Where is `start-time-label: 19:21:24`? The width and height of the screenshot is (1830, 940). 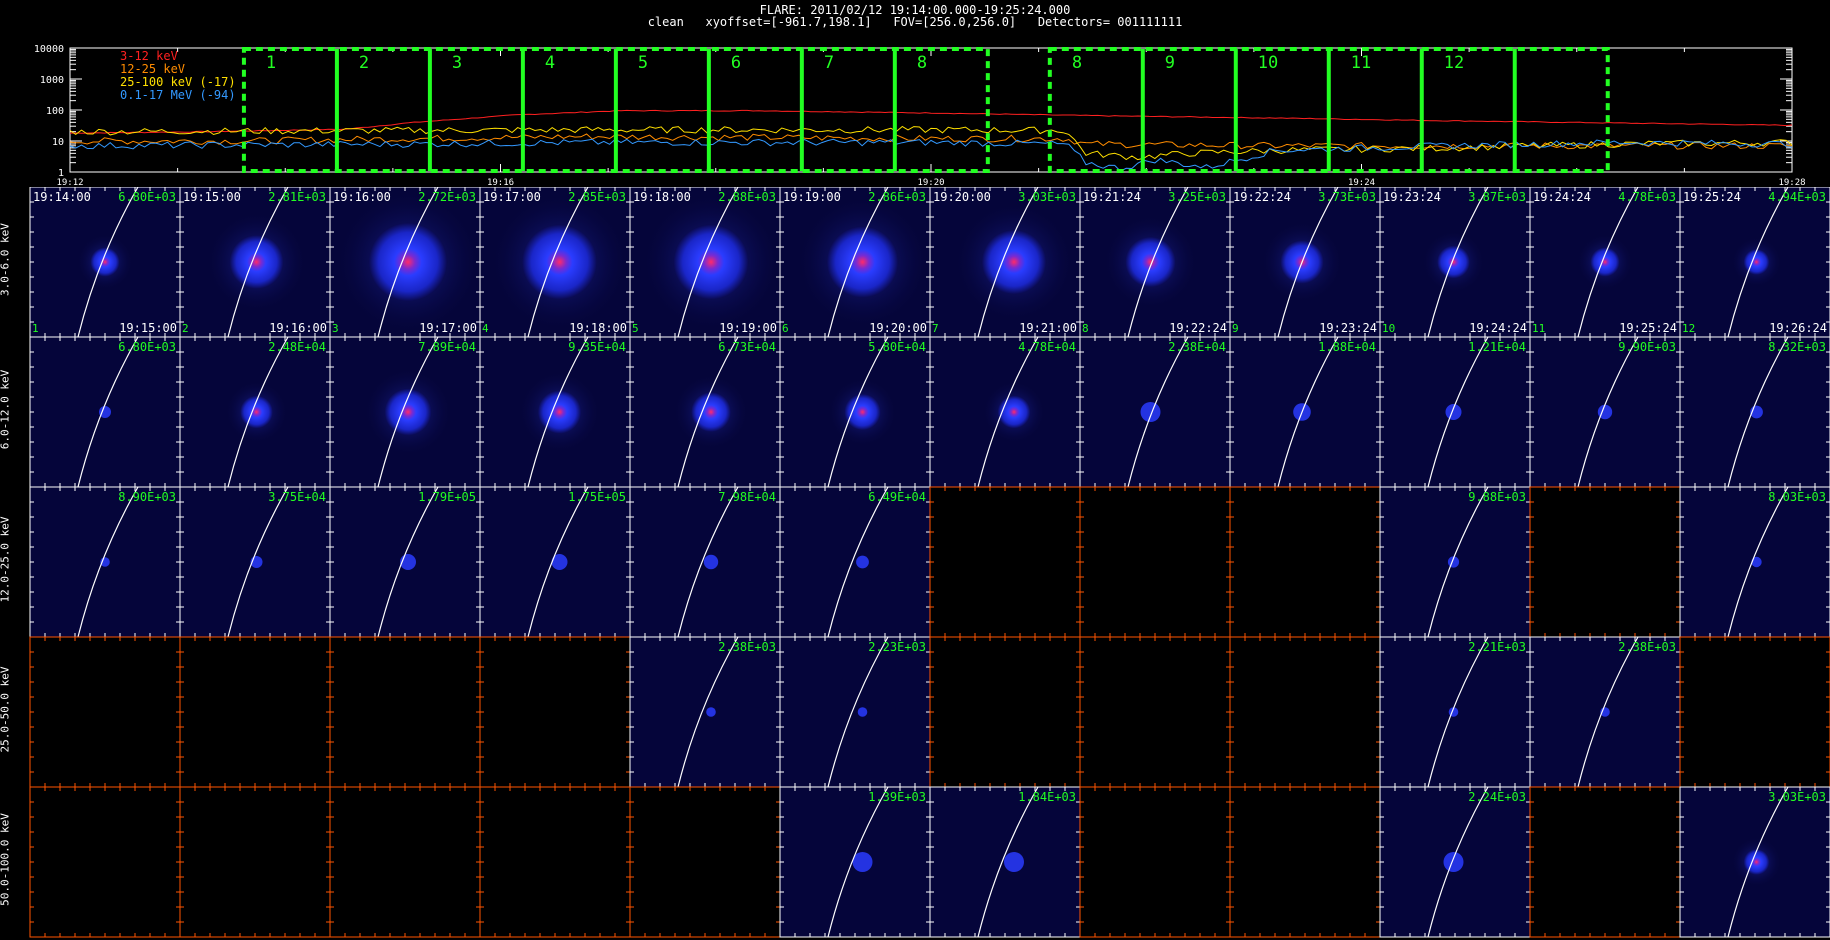 start-time-label: 19:21:24 is located at coordinates (1112, 197).